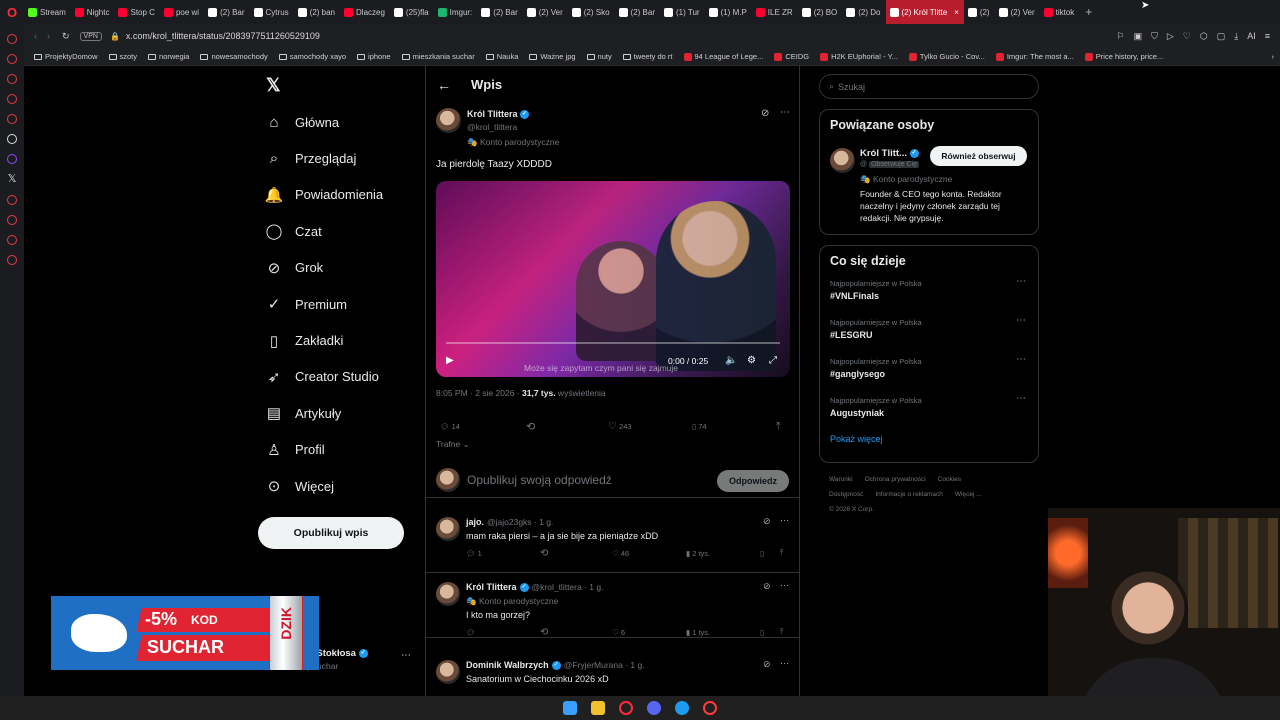 The height and width of the screenshot is (720, 1280). I want to click on browser-tab: Stop C, so click(136, 12).